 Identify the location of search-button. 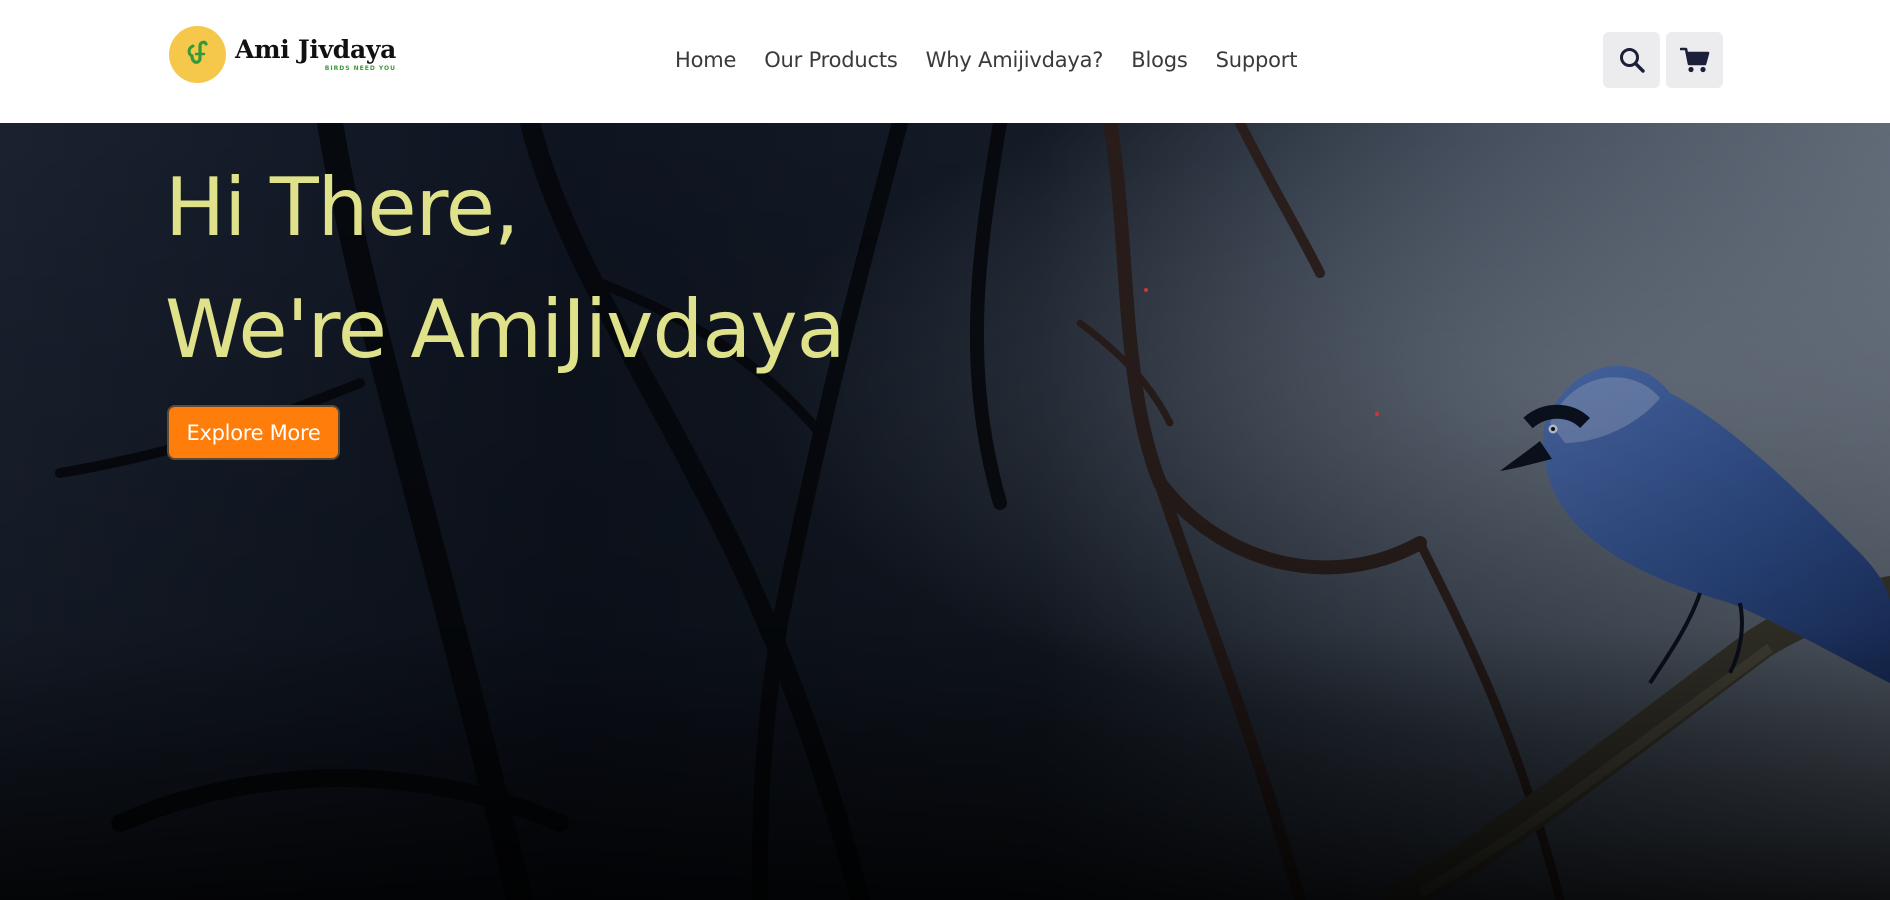
(1631, 60).